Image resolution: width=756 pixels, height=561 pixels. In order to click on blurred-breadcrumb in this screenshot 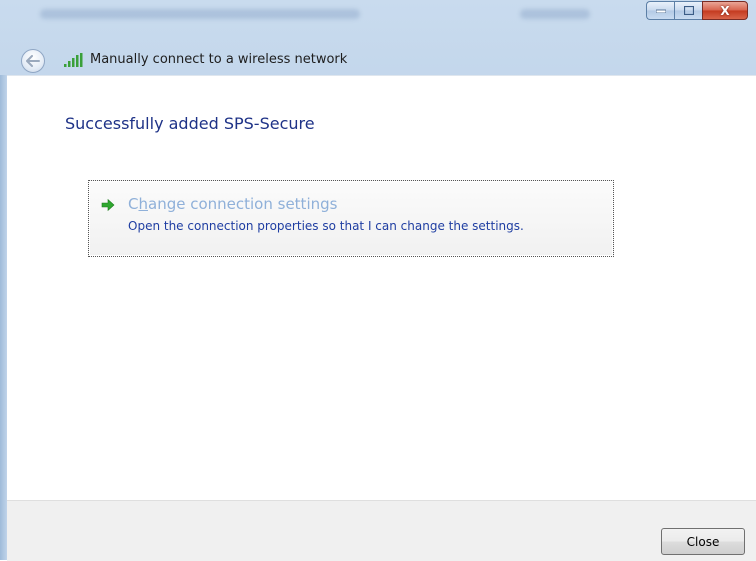, I will do `click(200, 14)`.